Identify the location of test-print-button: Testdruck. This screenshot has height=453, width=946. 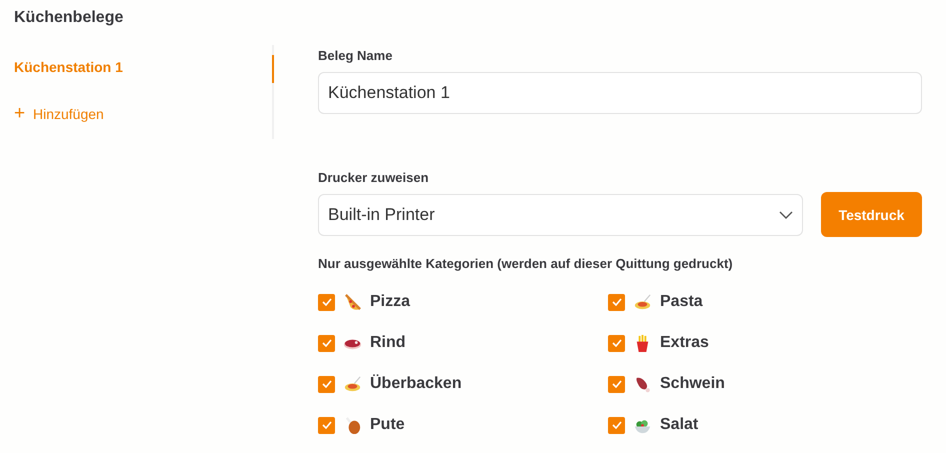
(871, 214).